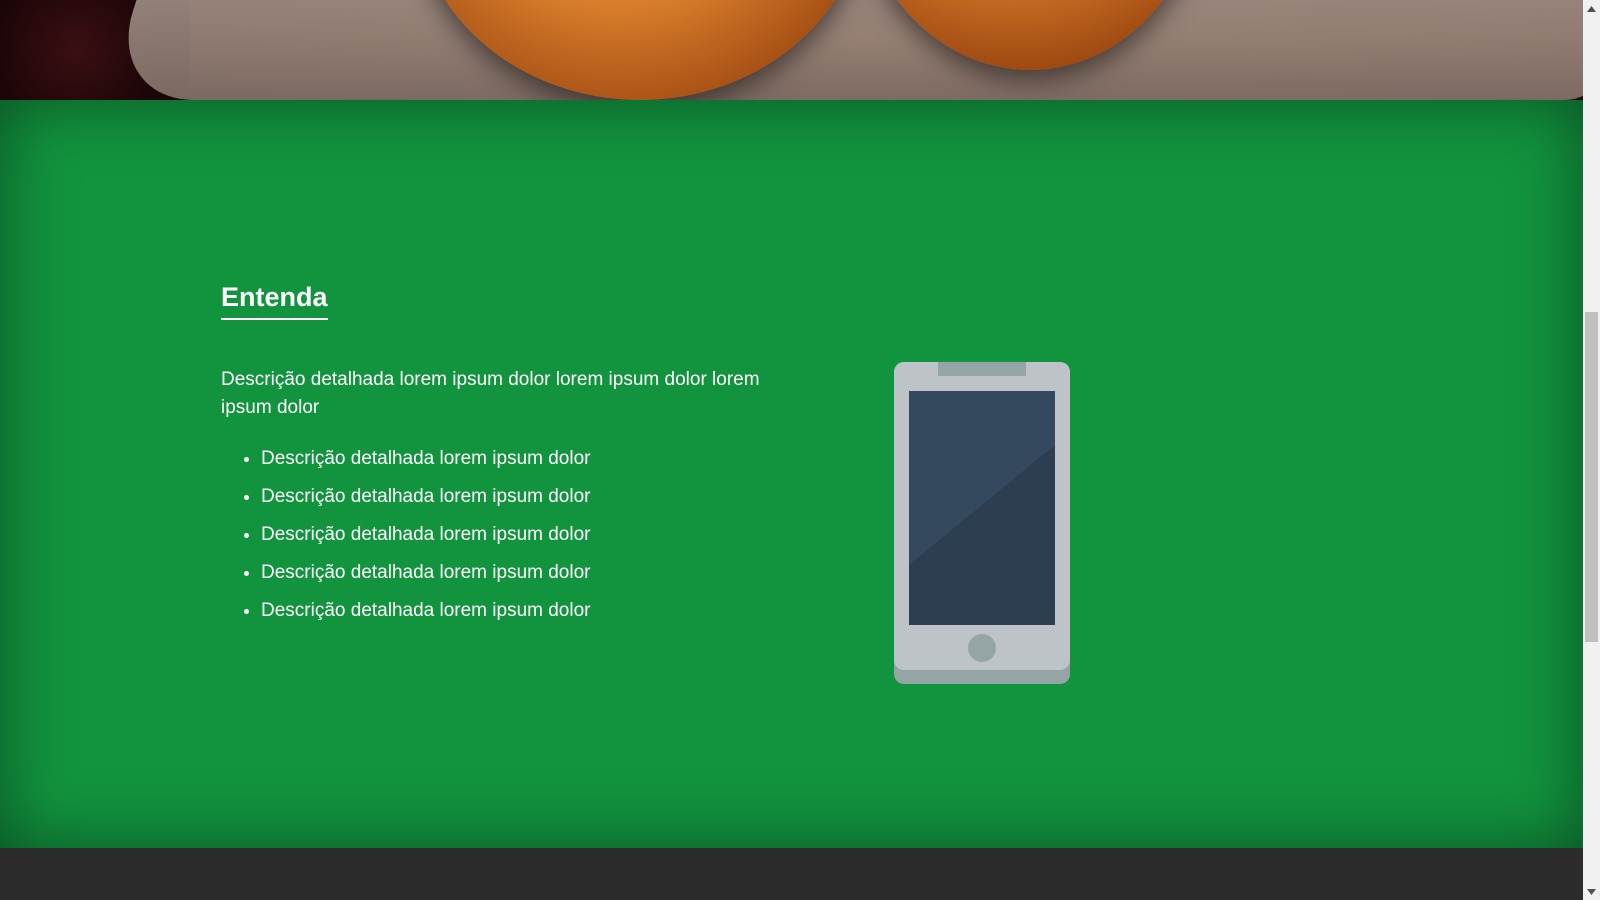 This screenshot has width=1600, height=900. Describe the element at coordinates (982, 523) in the screenshot. I see `smartphone-icon` at that location.